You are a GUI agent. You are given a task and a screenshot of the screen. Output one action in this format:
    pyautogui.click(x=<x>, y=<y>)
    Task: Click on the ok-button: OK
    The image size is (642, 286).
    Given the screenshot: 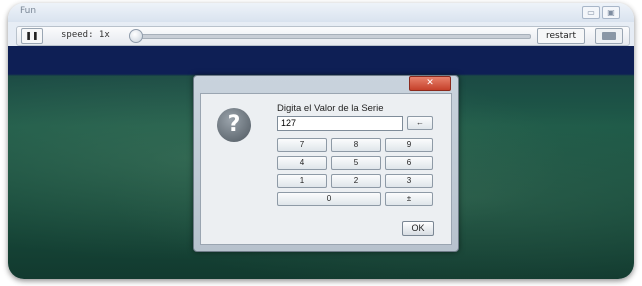 What is the action you would take?
    pyautogui.click(x=418, y=228)
    